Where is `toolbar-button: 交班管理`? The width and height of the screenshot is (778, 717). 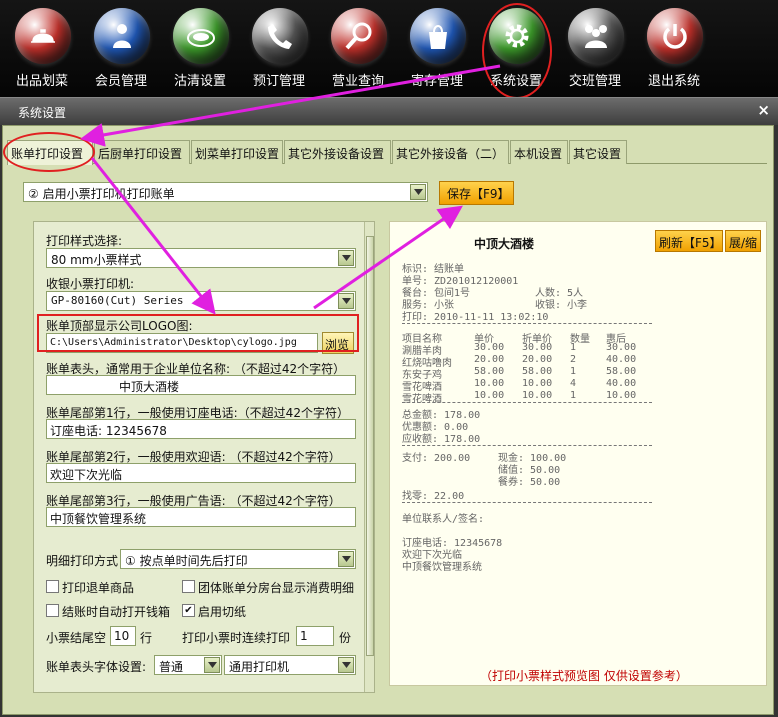 toolbar-button: 交班管理 is located at coordinates (595, 48).